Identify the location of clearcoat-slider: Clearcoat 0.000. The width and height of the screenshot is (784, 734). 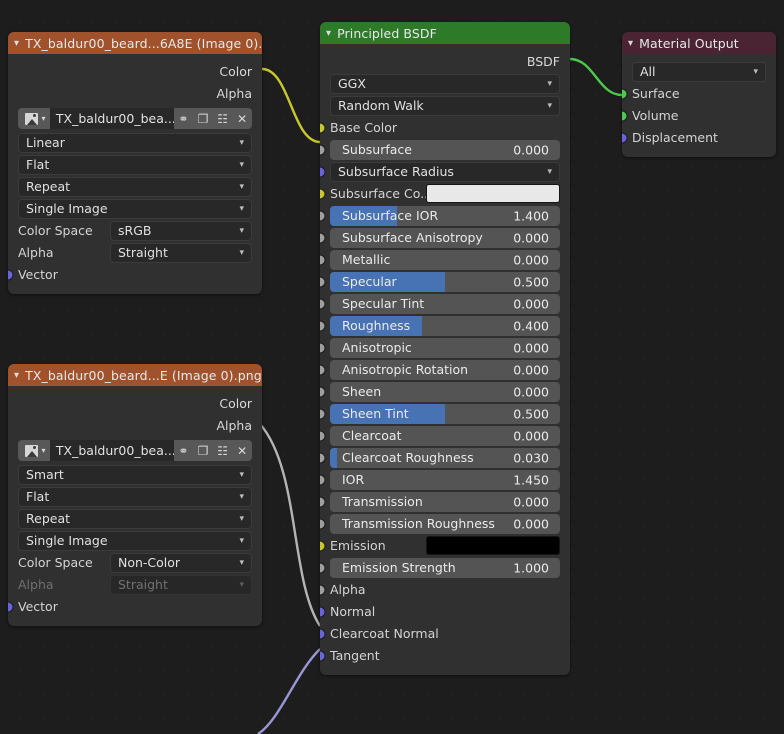
(445, 435).